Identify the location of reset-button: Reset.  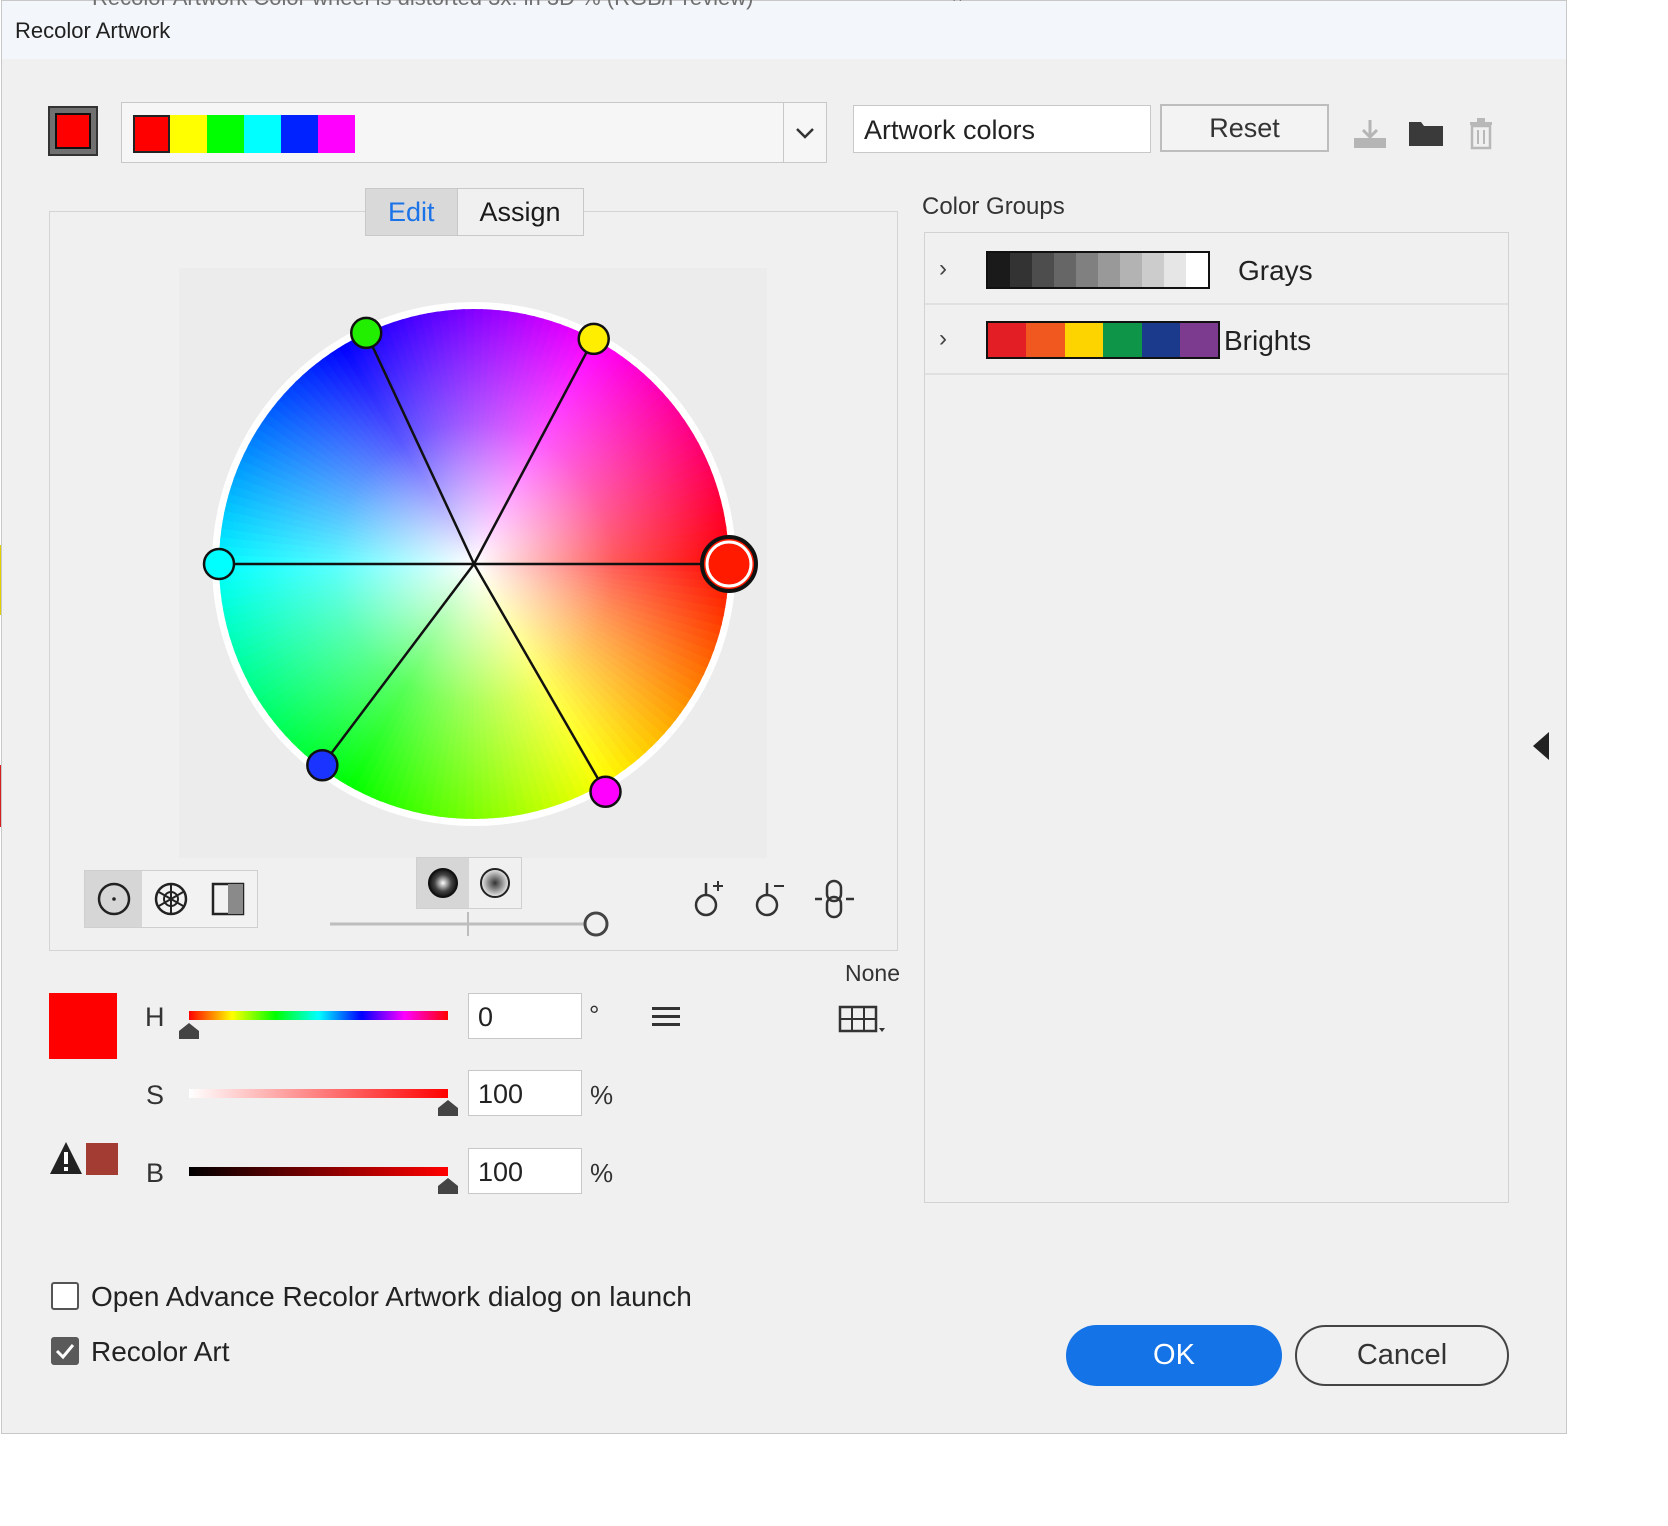
(1244, 128).